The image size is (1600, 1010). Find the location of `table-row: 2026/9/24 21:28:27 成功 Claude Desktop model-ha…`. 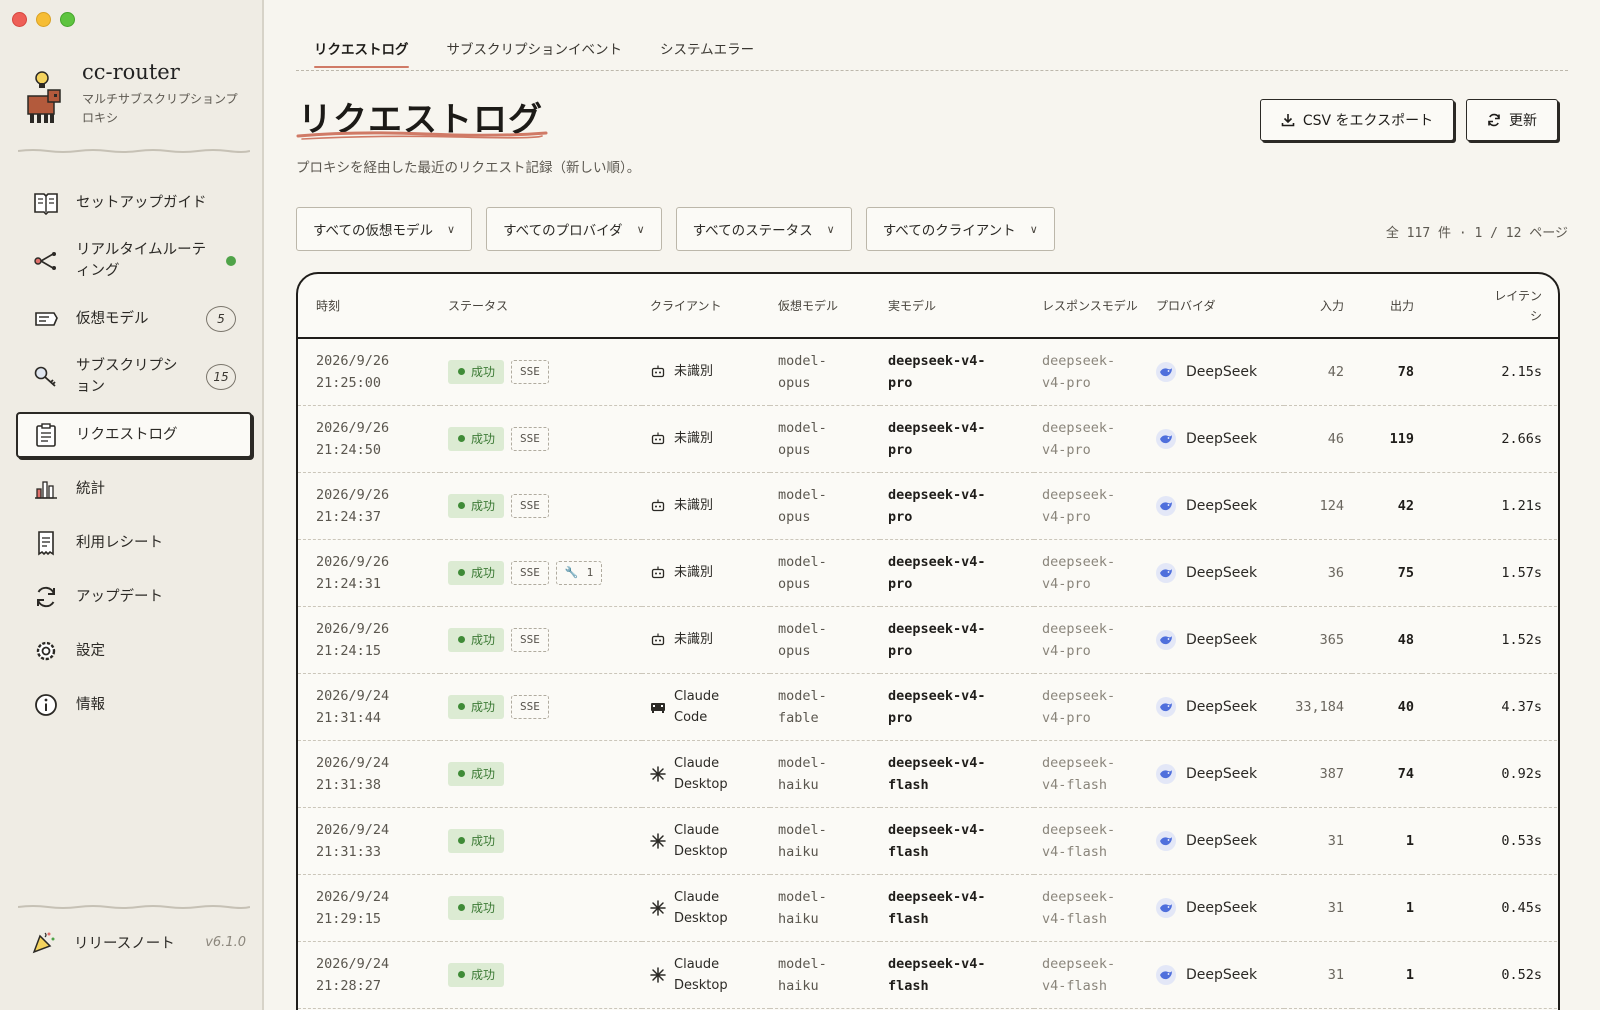

table-row: 2026/9/24 21:28:27 成功 Claude Desktop model-ha… is located at coordinates (928, 974).